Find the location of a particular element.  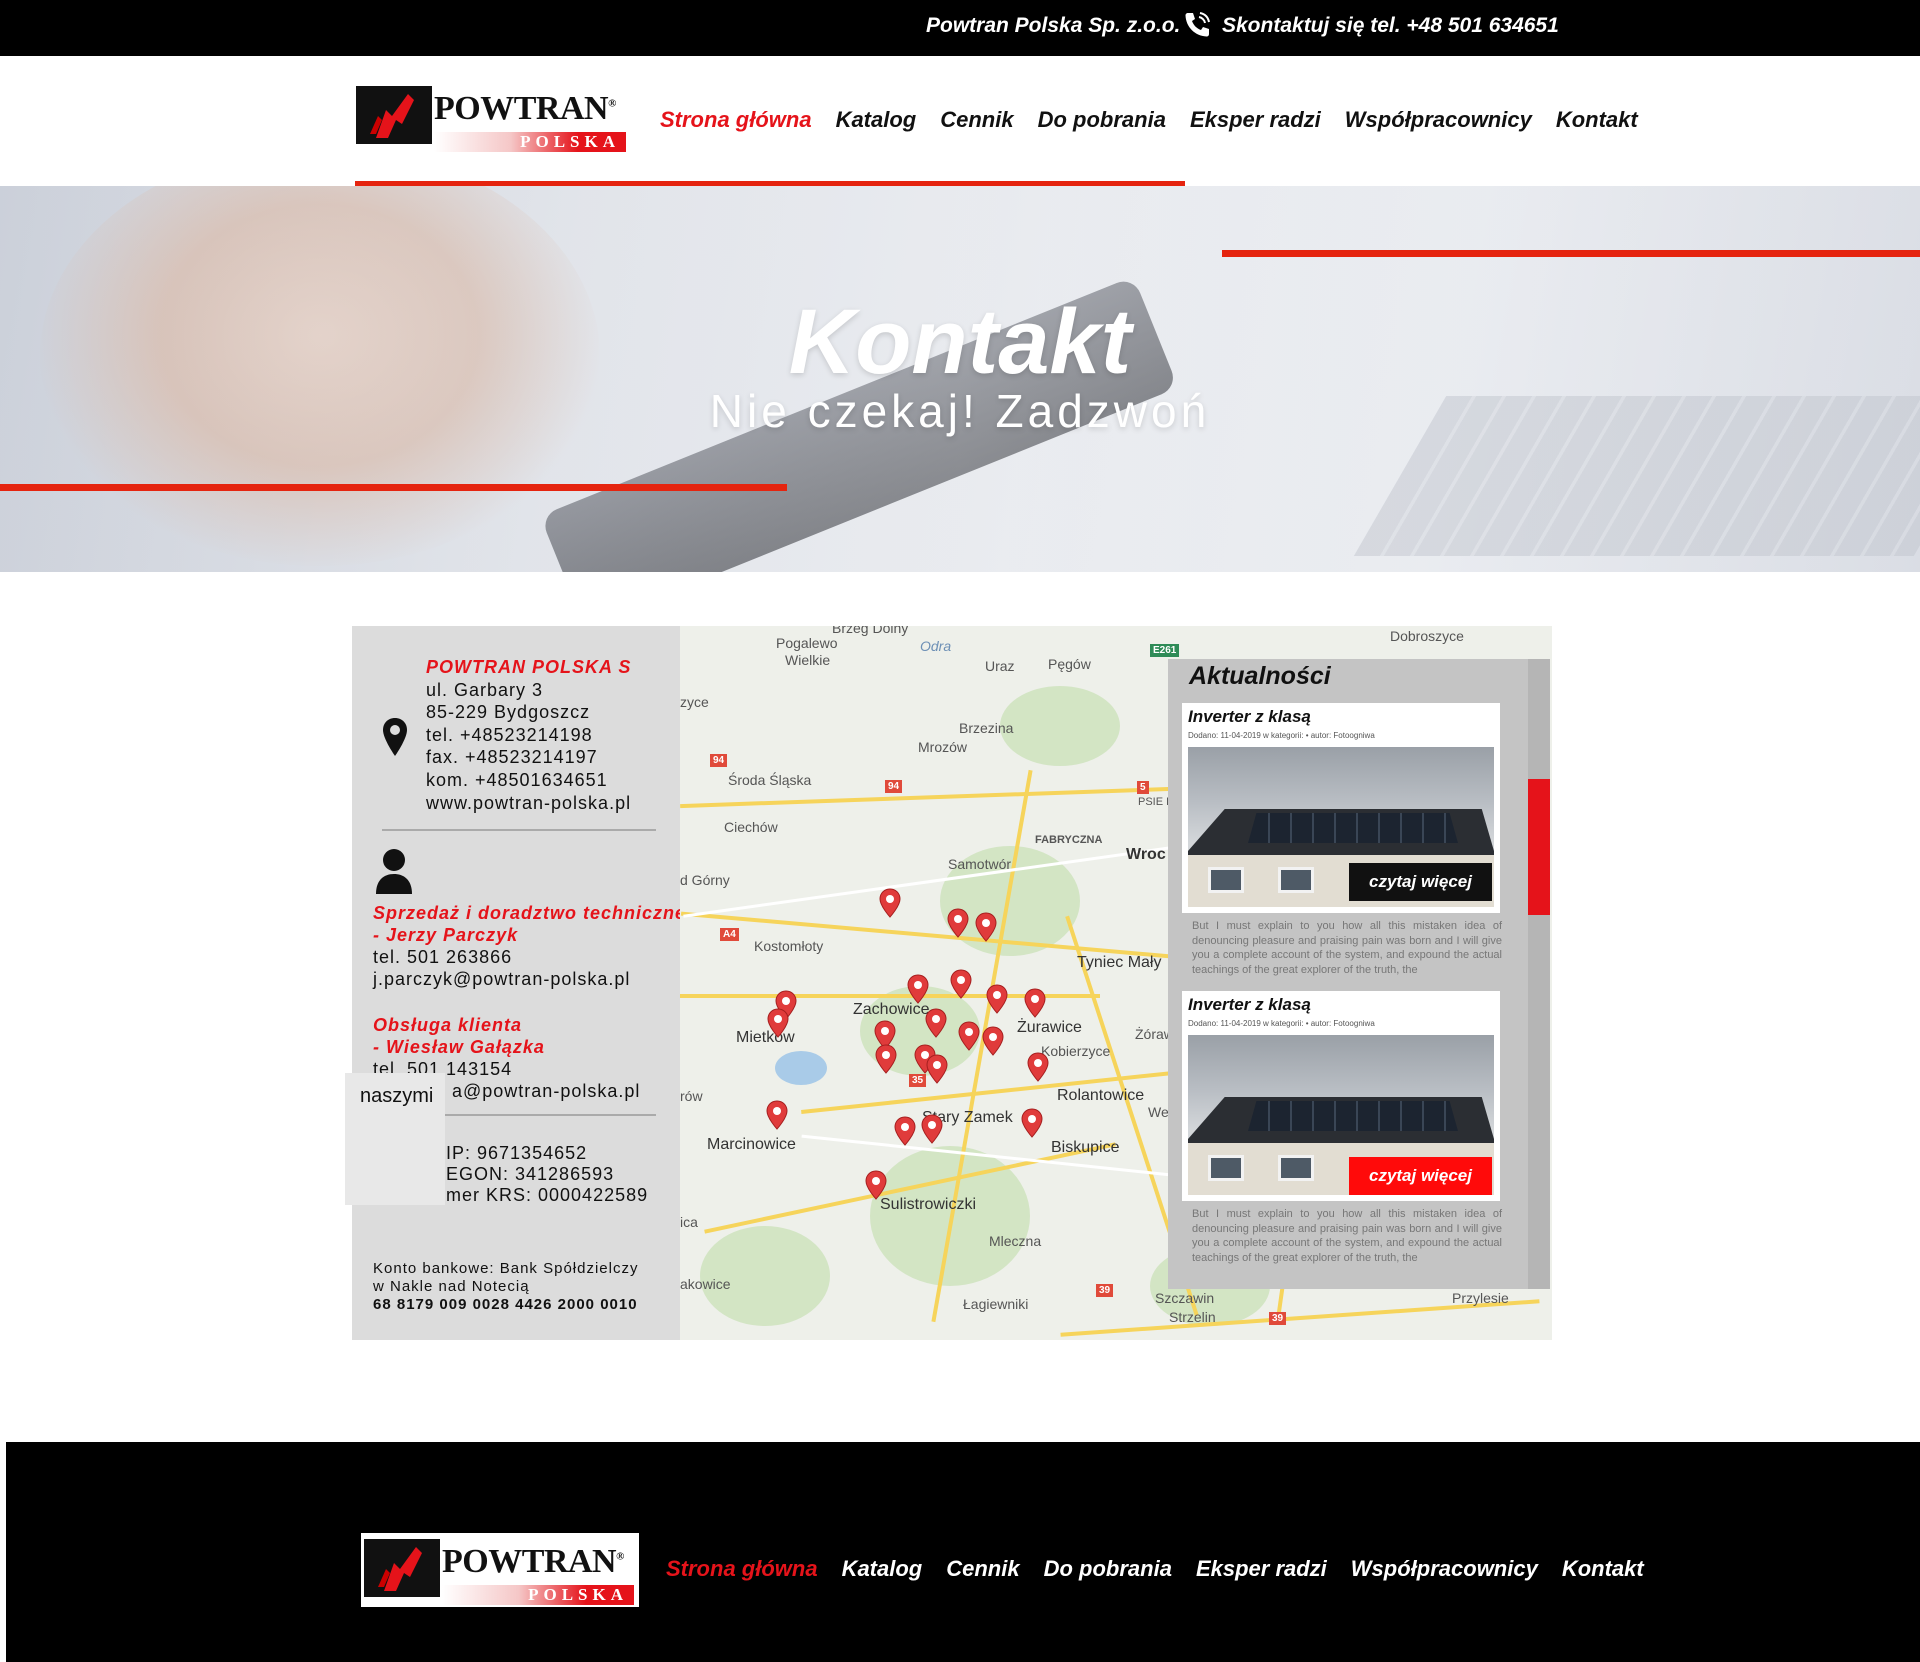

nav-item-cennik: Cennik is located at coordinates (976, 120).